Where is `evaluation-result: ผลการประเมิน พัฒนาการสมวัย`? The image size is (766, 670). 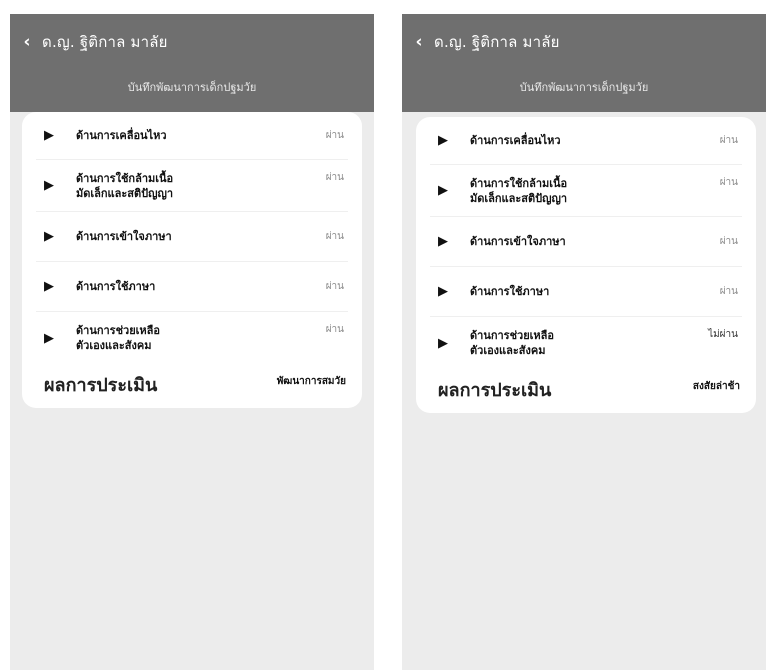 evaluation-result: ผลการประเมิน พัฒนาการสมวัย is located at coordinates (192, 381).